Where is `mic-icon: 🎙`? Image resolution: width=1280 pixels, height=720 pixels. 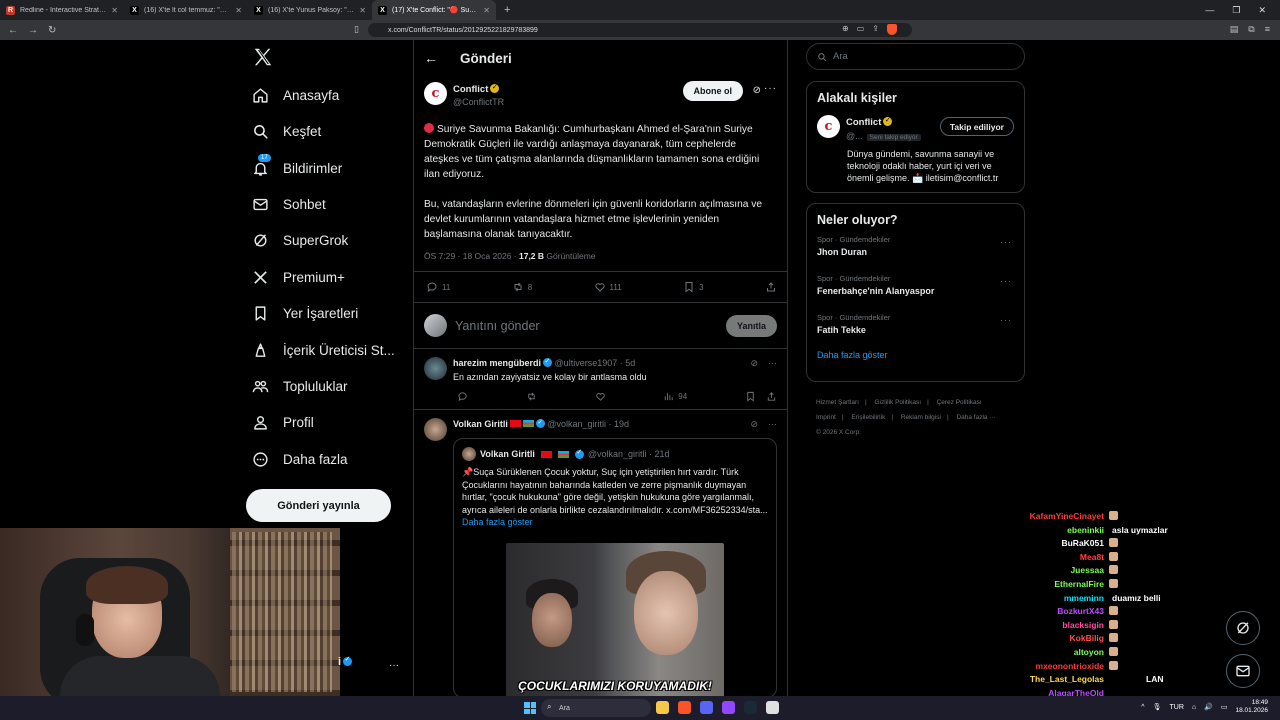
mic-icon: 🎙 is located at coordinates (1157, 707).